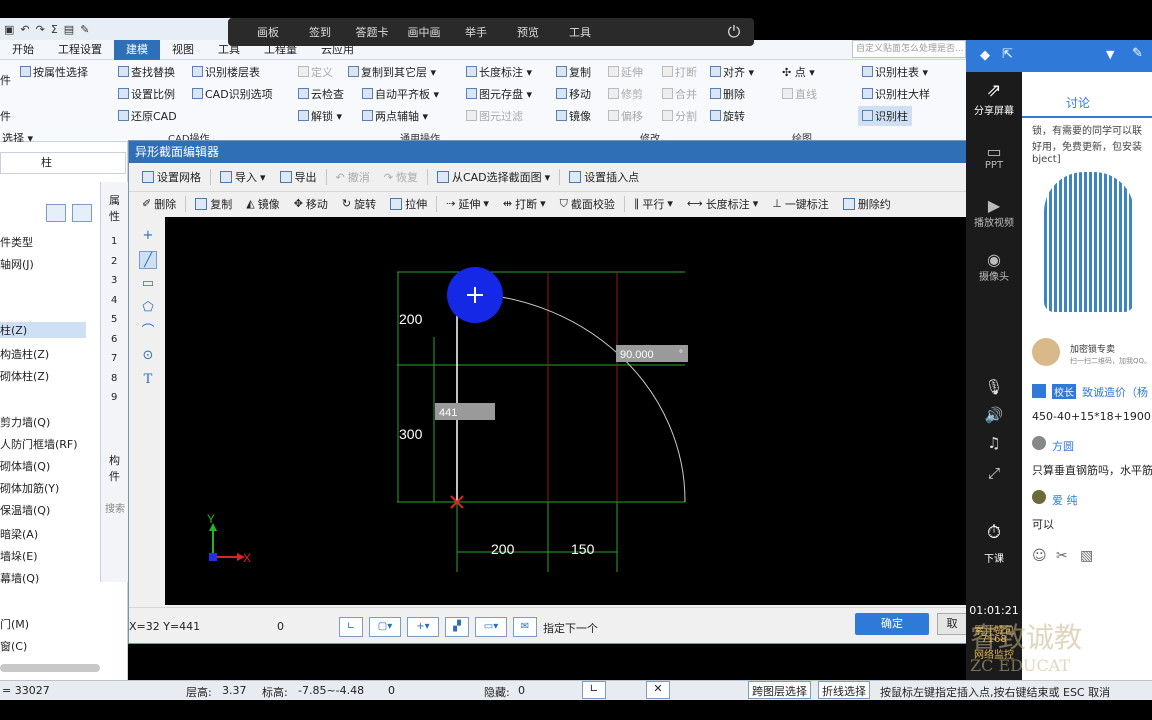 The width and height of the screenshot is (1152, 720). I want to click on ppt-icon: ▭, so click(994, 151).